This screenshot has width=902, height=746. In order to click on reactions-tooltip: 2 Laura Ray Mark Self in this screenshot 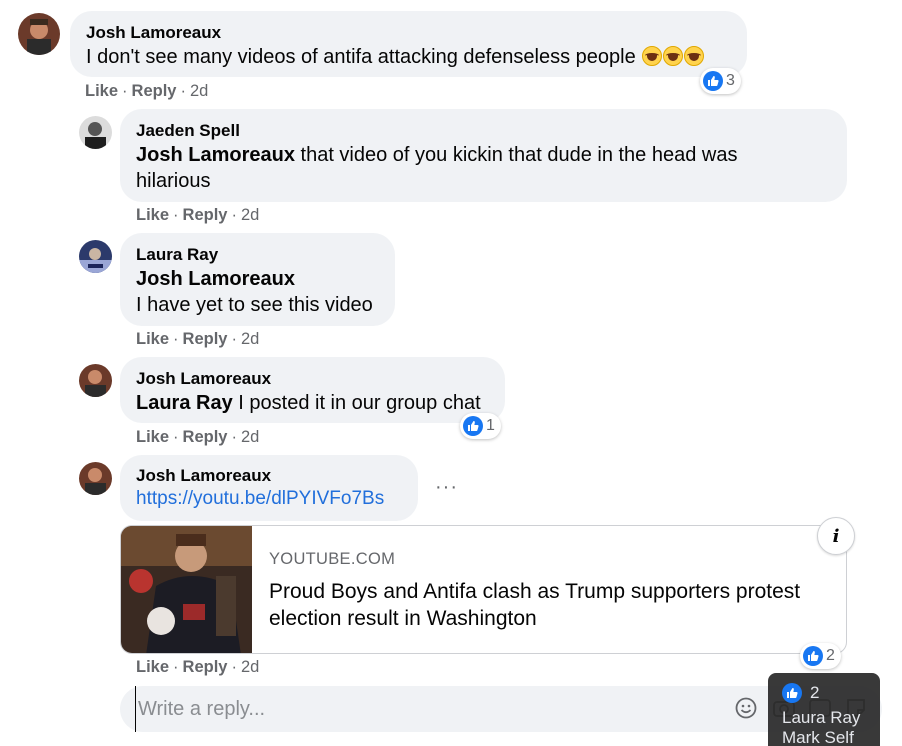, I will do `click(824, 709)`.